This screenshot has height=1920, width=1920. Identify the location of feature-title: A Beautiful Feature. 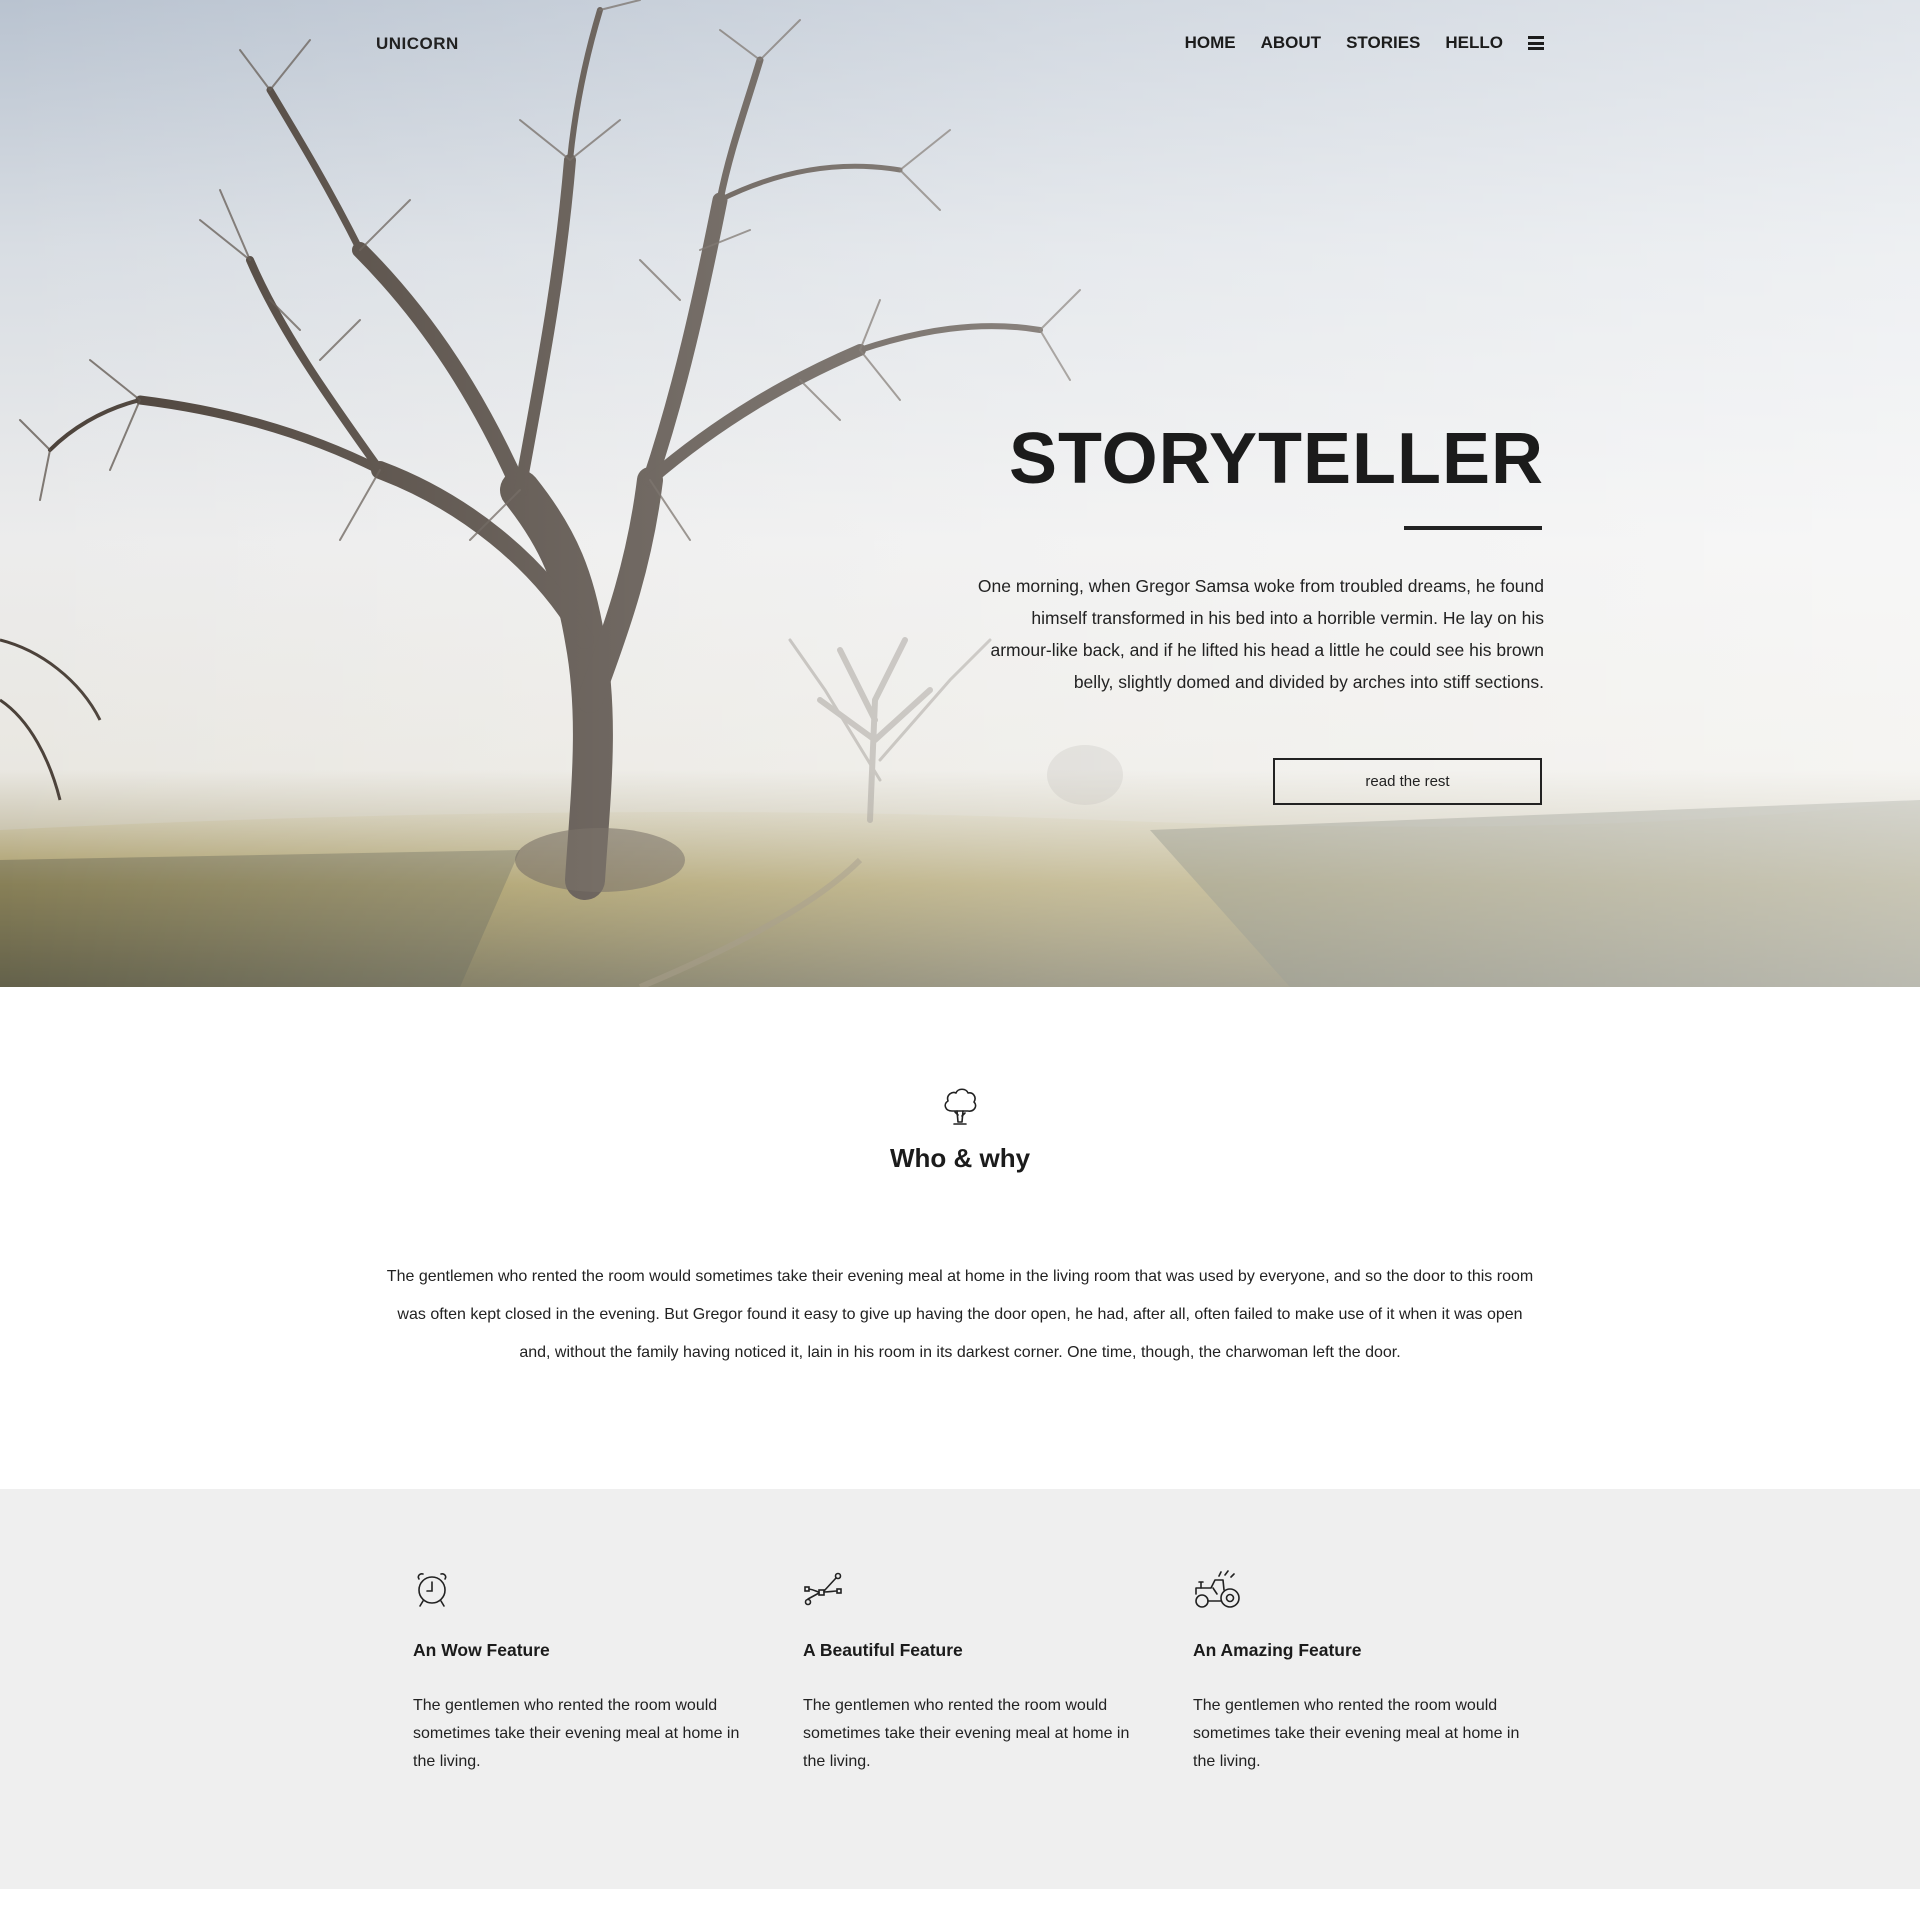
(883, 1650).